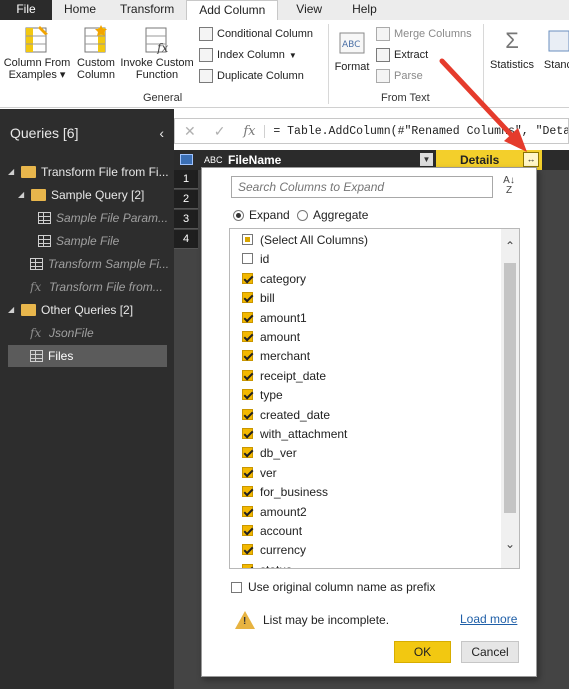 This screenshot has width=569, height=689. I want to click on custom-column-label: Custom, so click(96, 63).